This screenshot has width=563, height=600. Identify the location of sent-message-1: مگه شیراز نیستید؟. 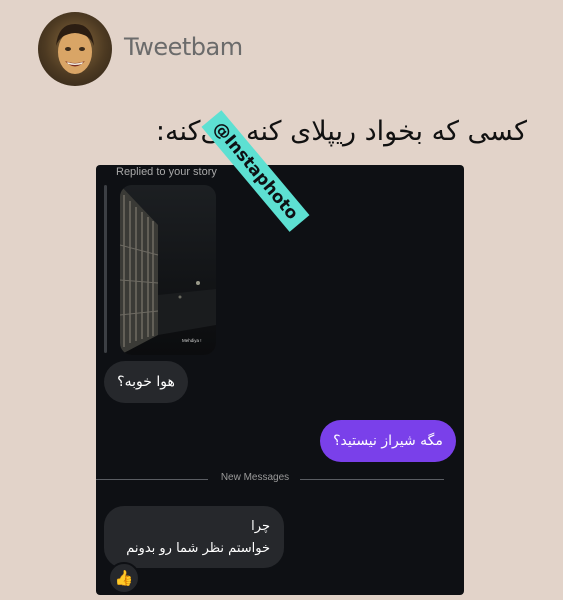
(388, 441).